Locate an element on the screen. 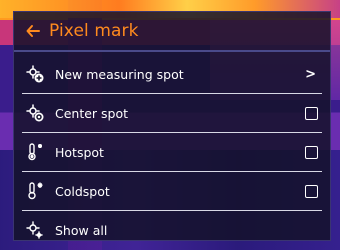 This screenshot has width=340, height=250. menu-item-new-measuring-spot: New measuring spot > is located at coordinates (172, 74).